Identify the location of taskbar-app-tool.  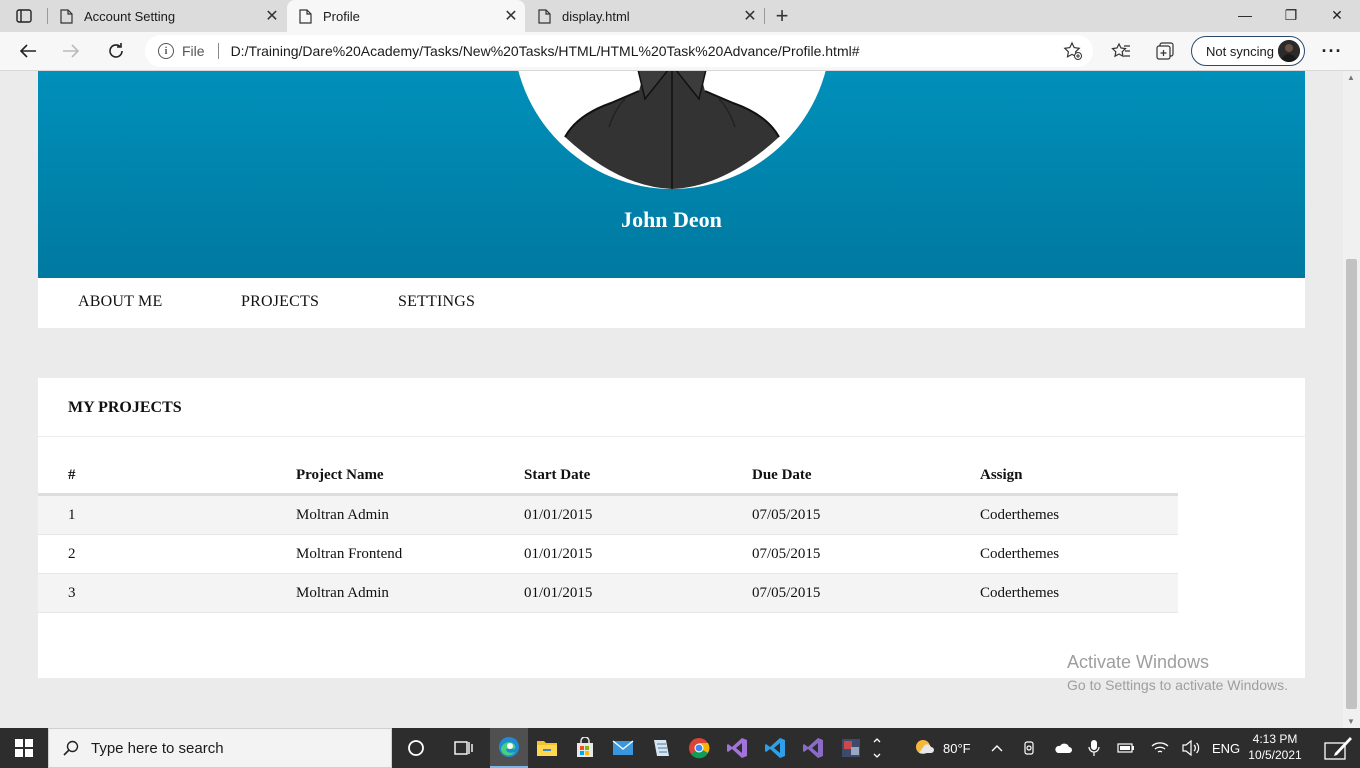
(851, 748).